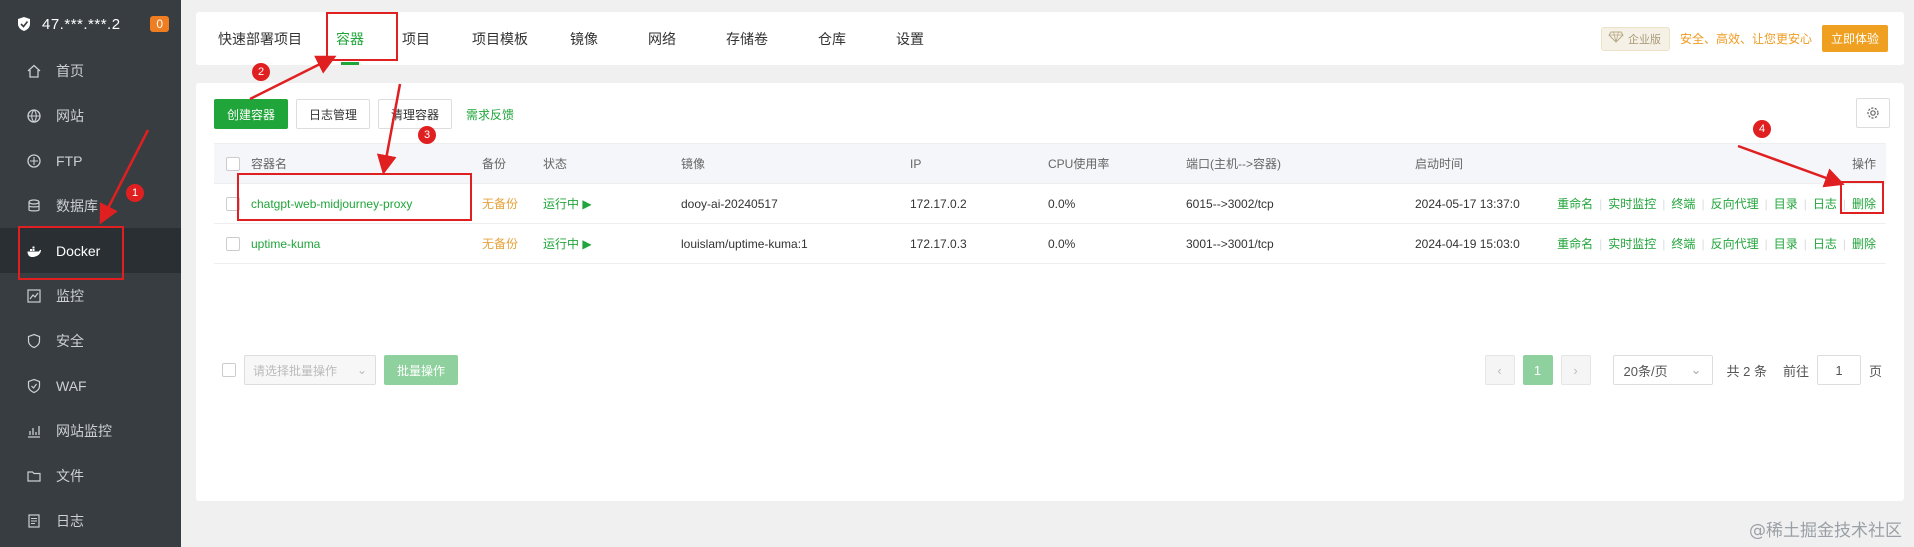  What do you see at coordinates (1300, 243) in the screenshot?
I see `port-mapping: 3001-->3001/tcp` at bounding box center [1300, 243].